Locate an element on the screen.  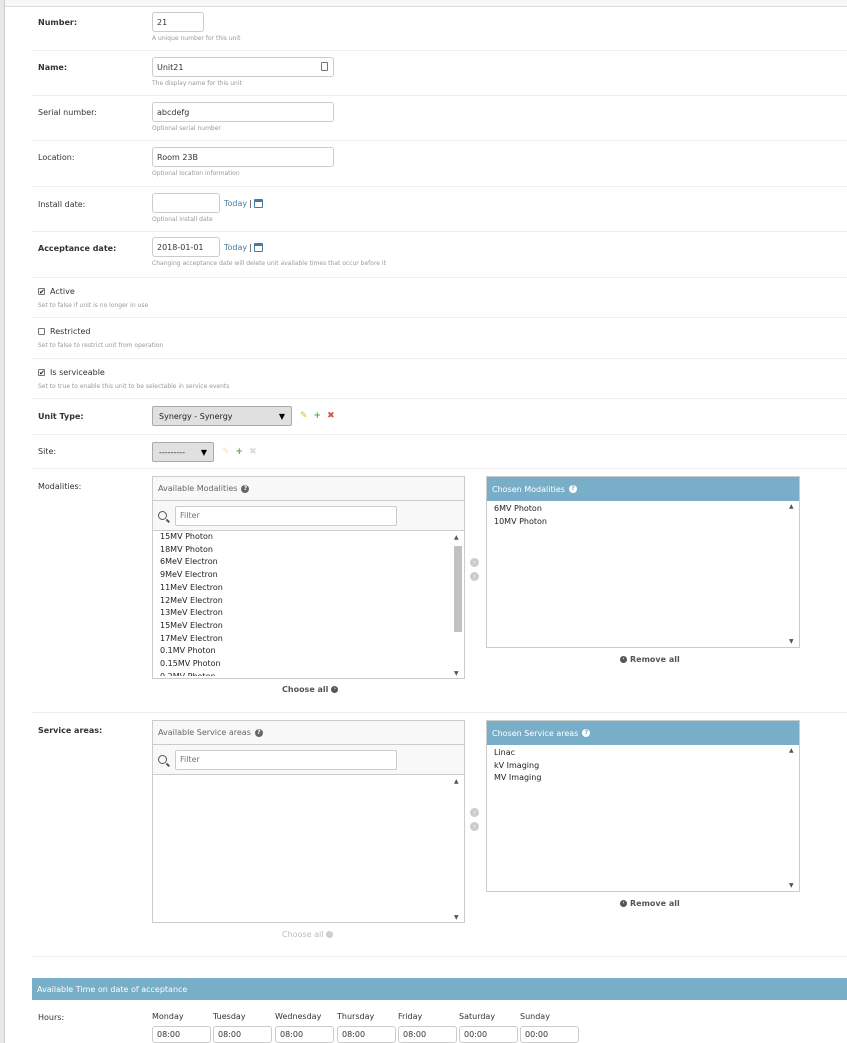
chosen-service-areas-scrollbar: ▲ ▼ is located at coordinates (793, 818).